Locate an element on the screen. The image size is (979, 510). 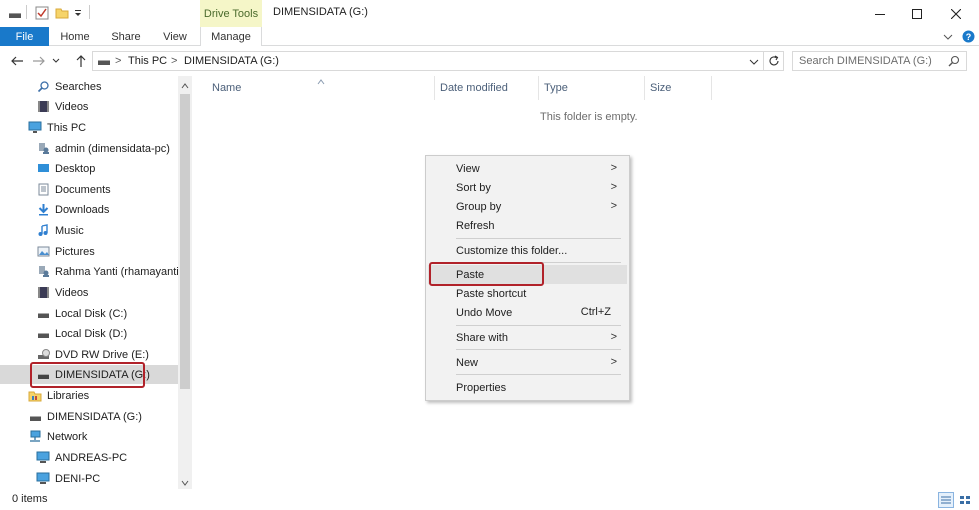
search-box is located at coordinates (879, 61).